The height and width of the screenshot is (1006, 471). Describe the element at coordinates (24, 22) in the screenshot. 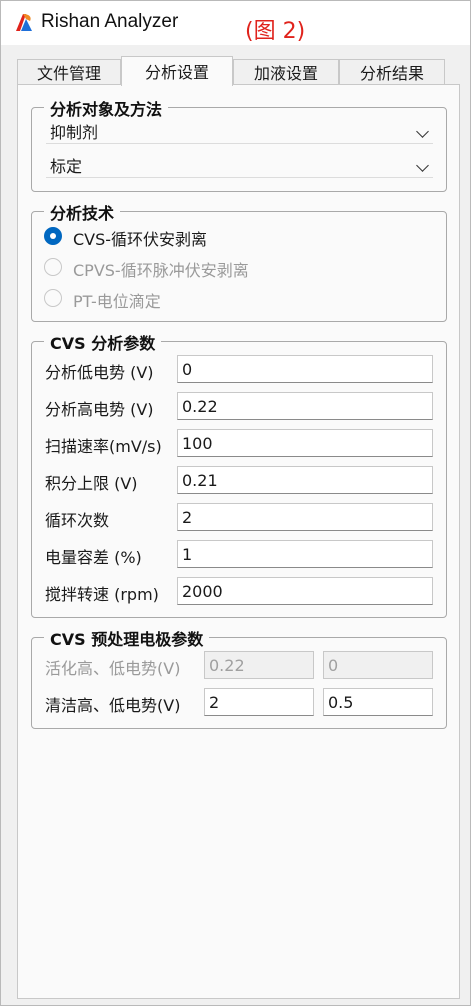

I see `app-logo-icon` at that location.